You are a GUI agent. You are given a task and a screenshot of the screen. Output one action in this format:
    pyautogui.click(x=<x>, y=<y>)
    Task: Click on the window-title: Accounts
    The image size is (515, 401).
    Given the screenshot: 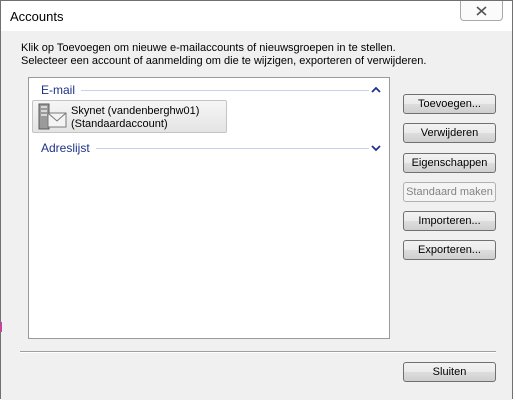 What is the action you would take?
    pyautogui.click(x=37, y=16)
    